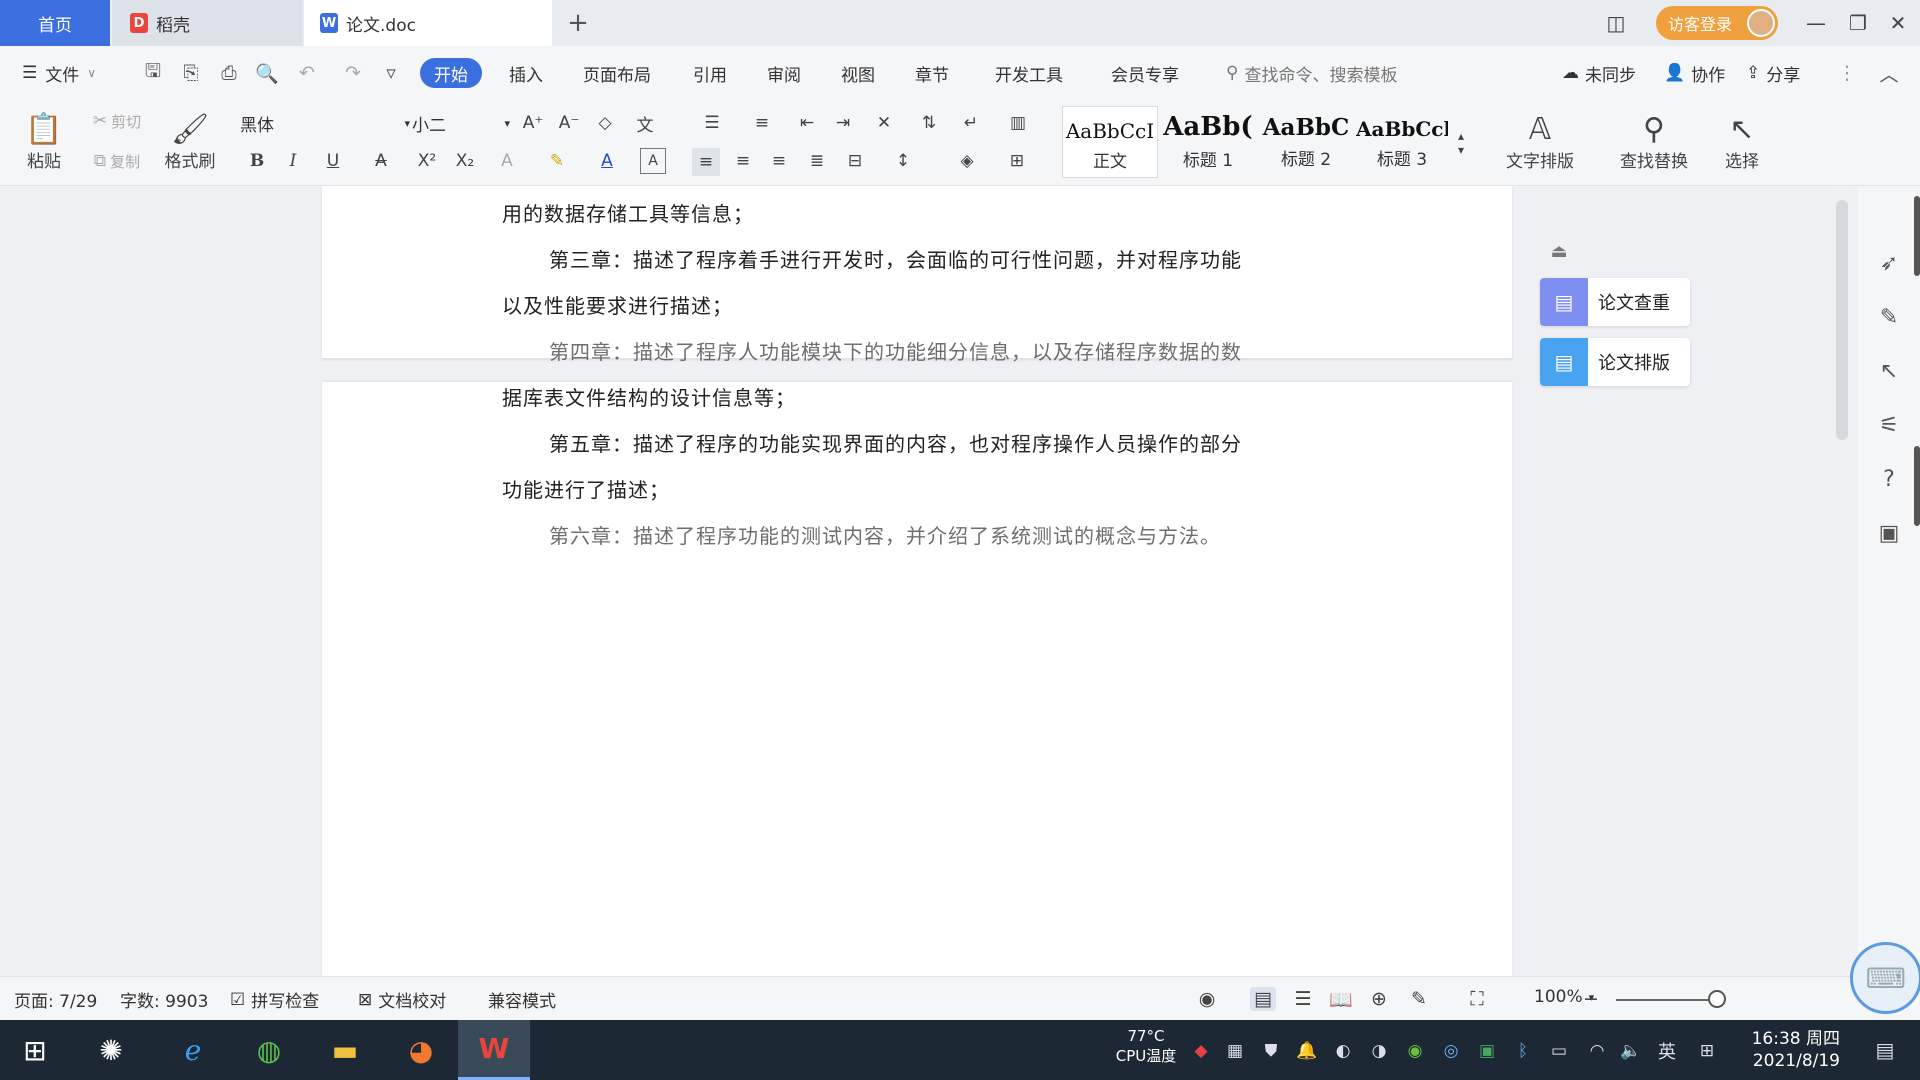  I want to click on ime-language: 英, so click(1667, 1051).